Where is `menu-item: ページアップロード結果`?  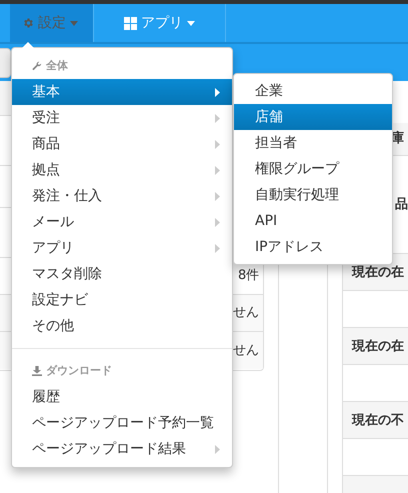
menu-item: ページアップロード結果 is located at coordinates (122, 449).